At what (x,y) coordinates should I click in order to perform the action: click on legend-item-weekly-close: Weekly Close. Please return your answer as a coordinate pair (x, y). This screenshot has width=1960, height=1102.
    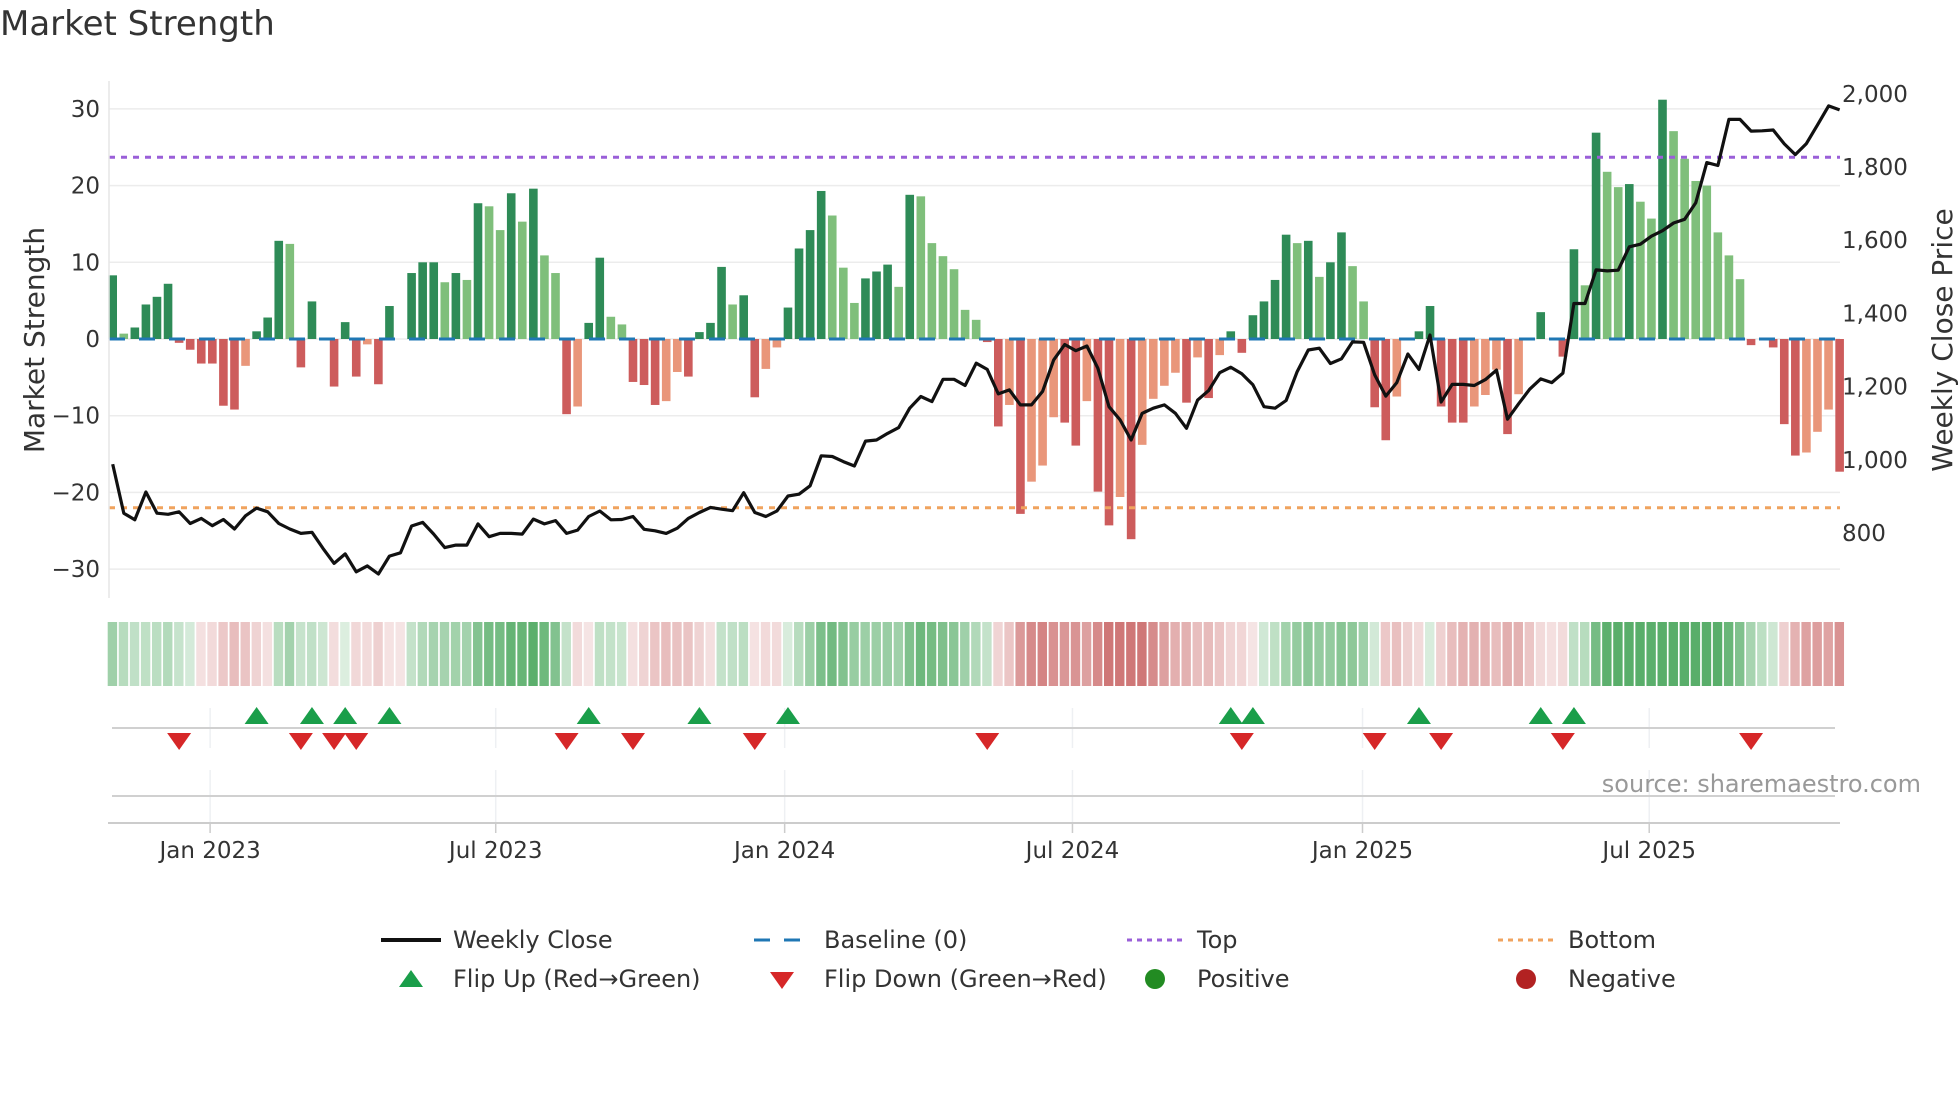
    Looking at the image, I should click on (497, 940).